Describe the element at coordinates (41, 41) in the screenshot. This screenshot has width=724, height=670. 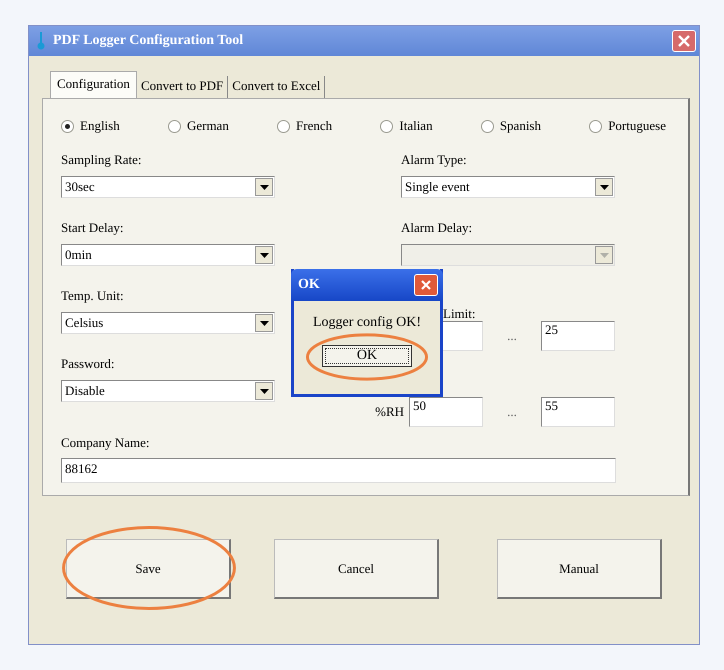
I see `thermometer-icon` at that location.